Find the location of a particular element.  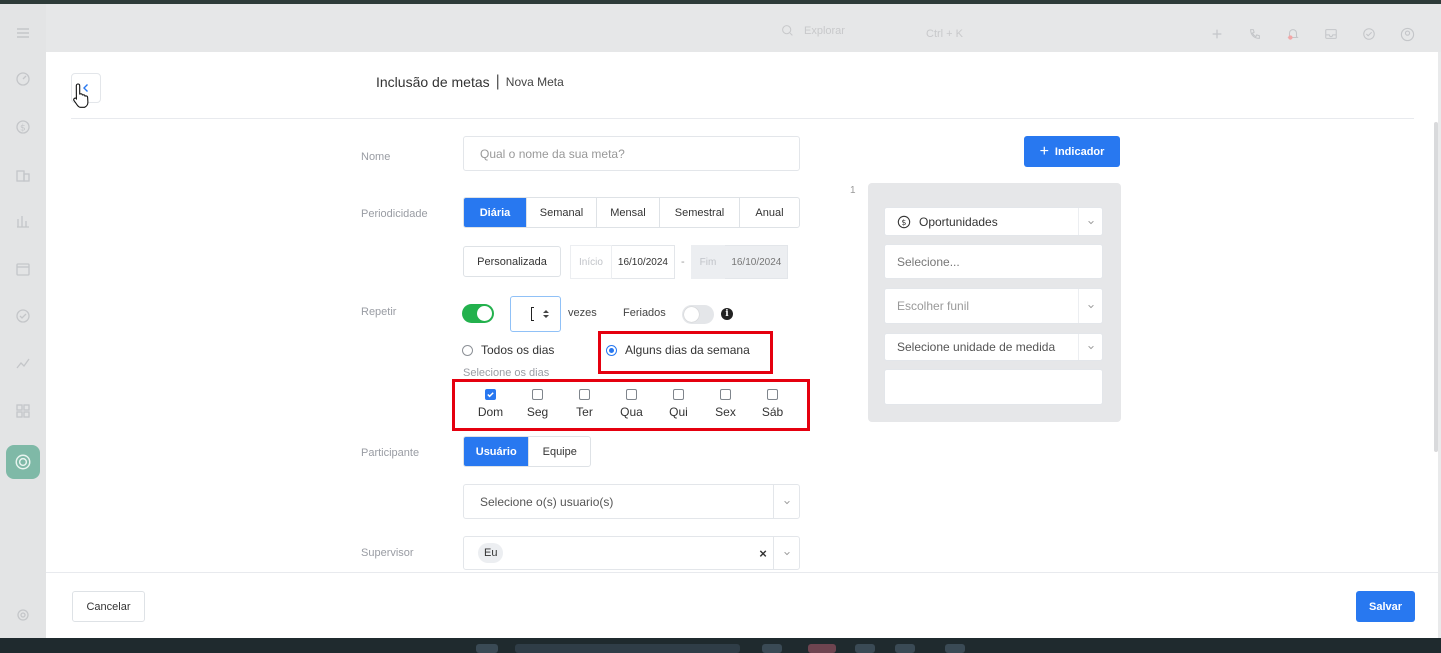

funnel-select: Escolher funil is located at coordinates (993, 306).